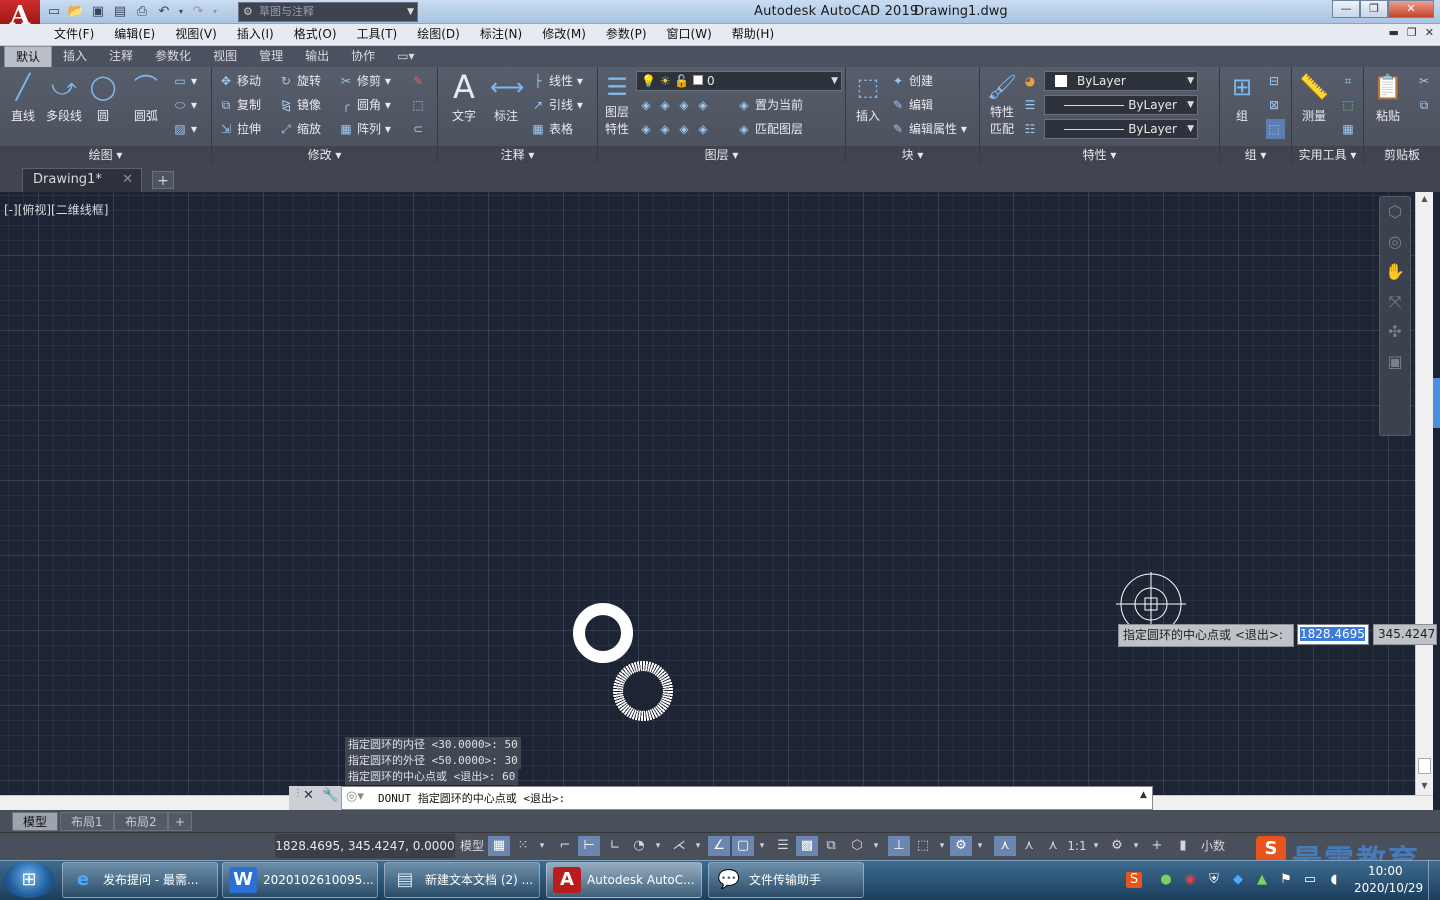  What do you see at coordinates (1121, 105) in the screenshot?
I see `linetype-dropdown: ByLayer ▼` at bounding box center [1121, 105].